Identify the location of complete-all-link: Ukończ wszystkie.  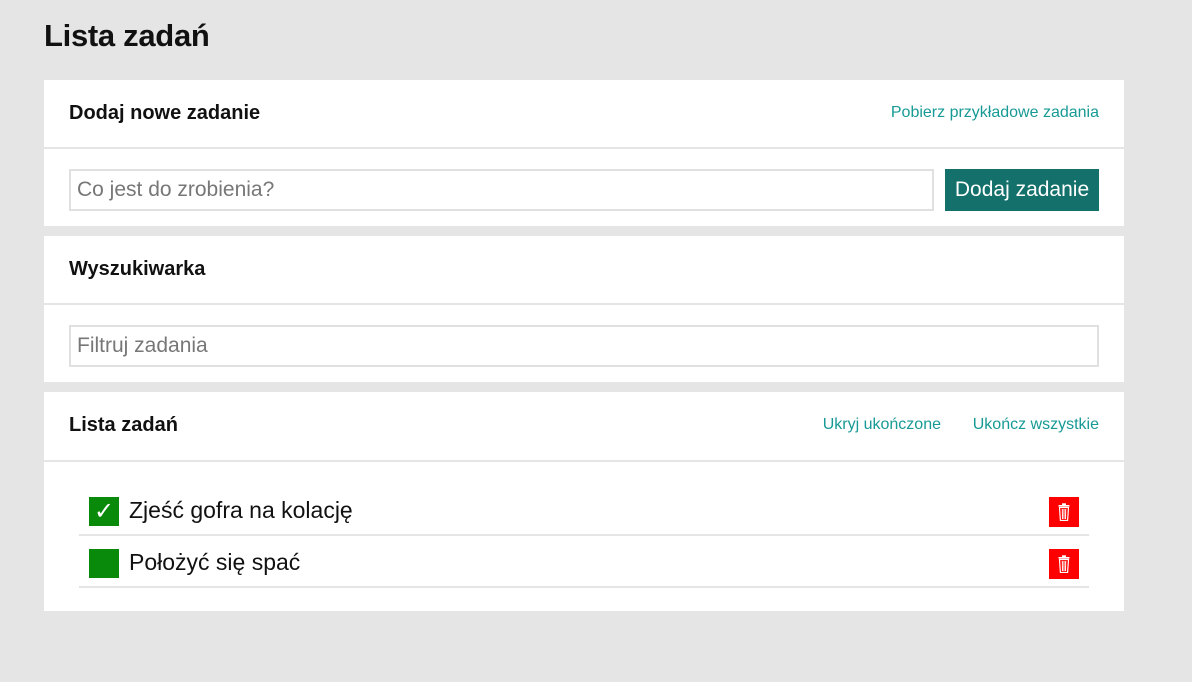
(1036, 425).